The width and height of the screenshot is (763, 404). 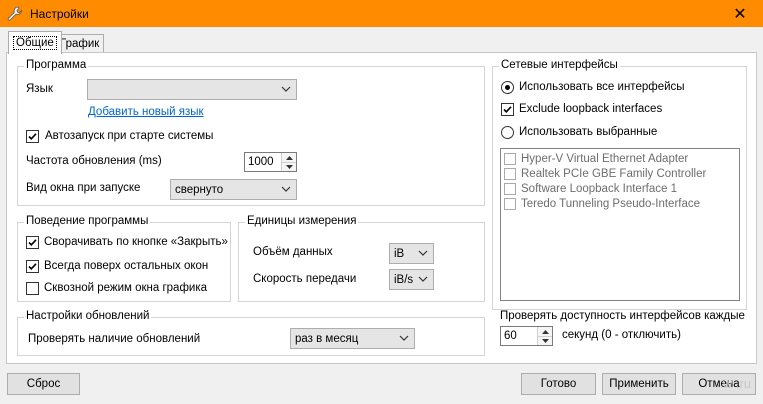 I want to click on use-selected-interfaces-radio, so click(x=507, y=132).